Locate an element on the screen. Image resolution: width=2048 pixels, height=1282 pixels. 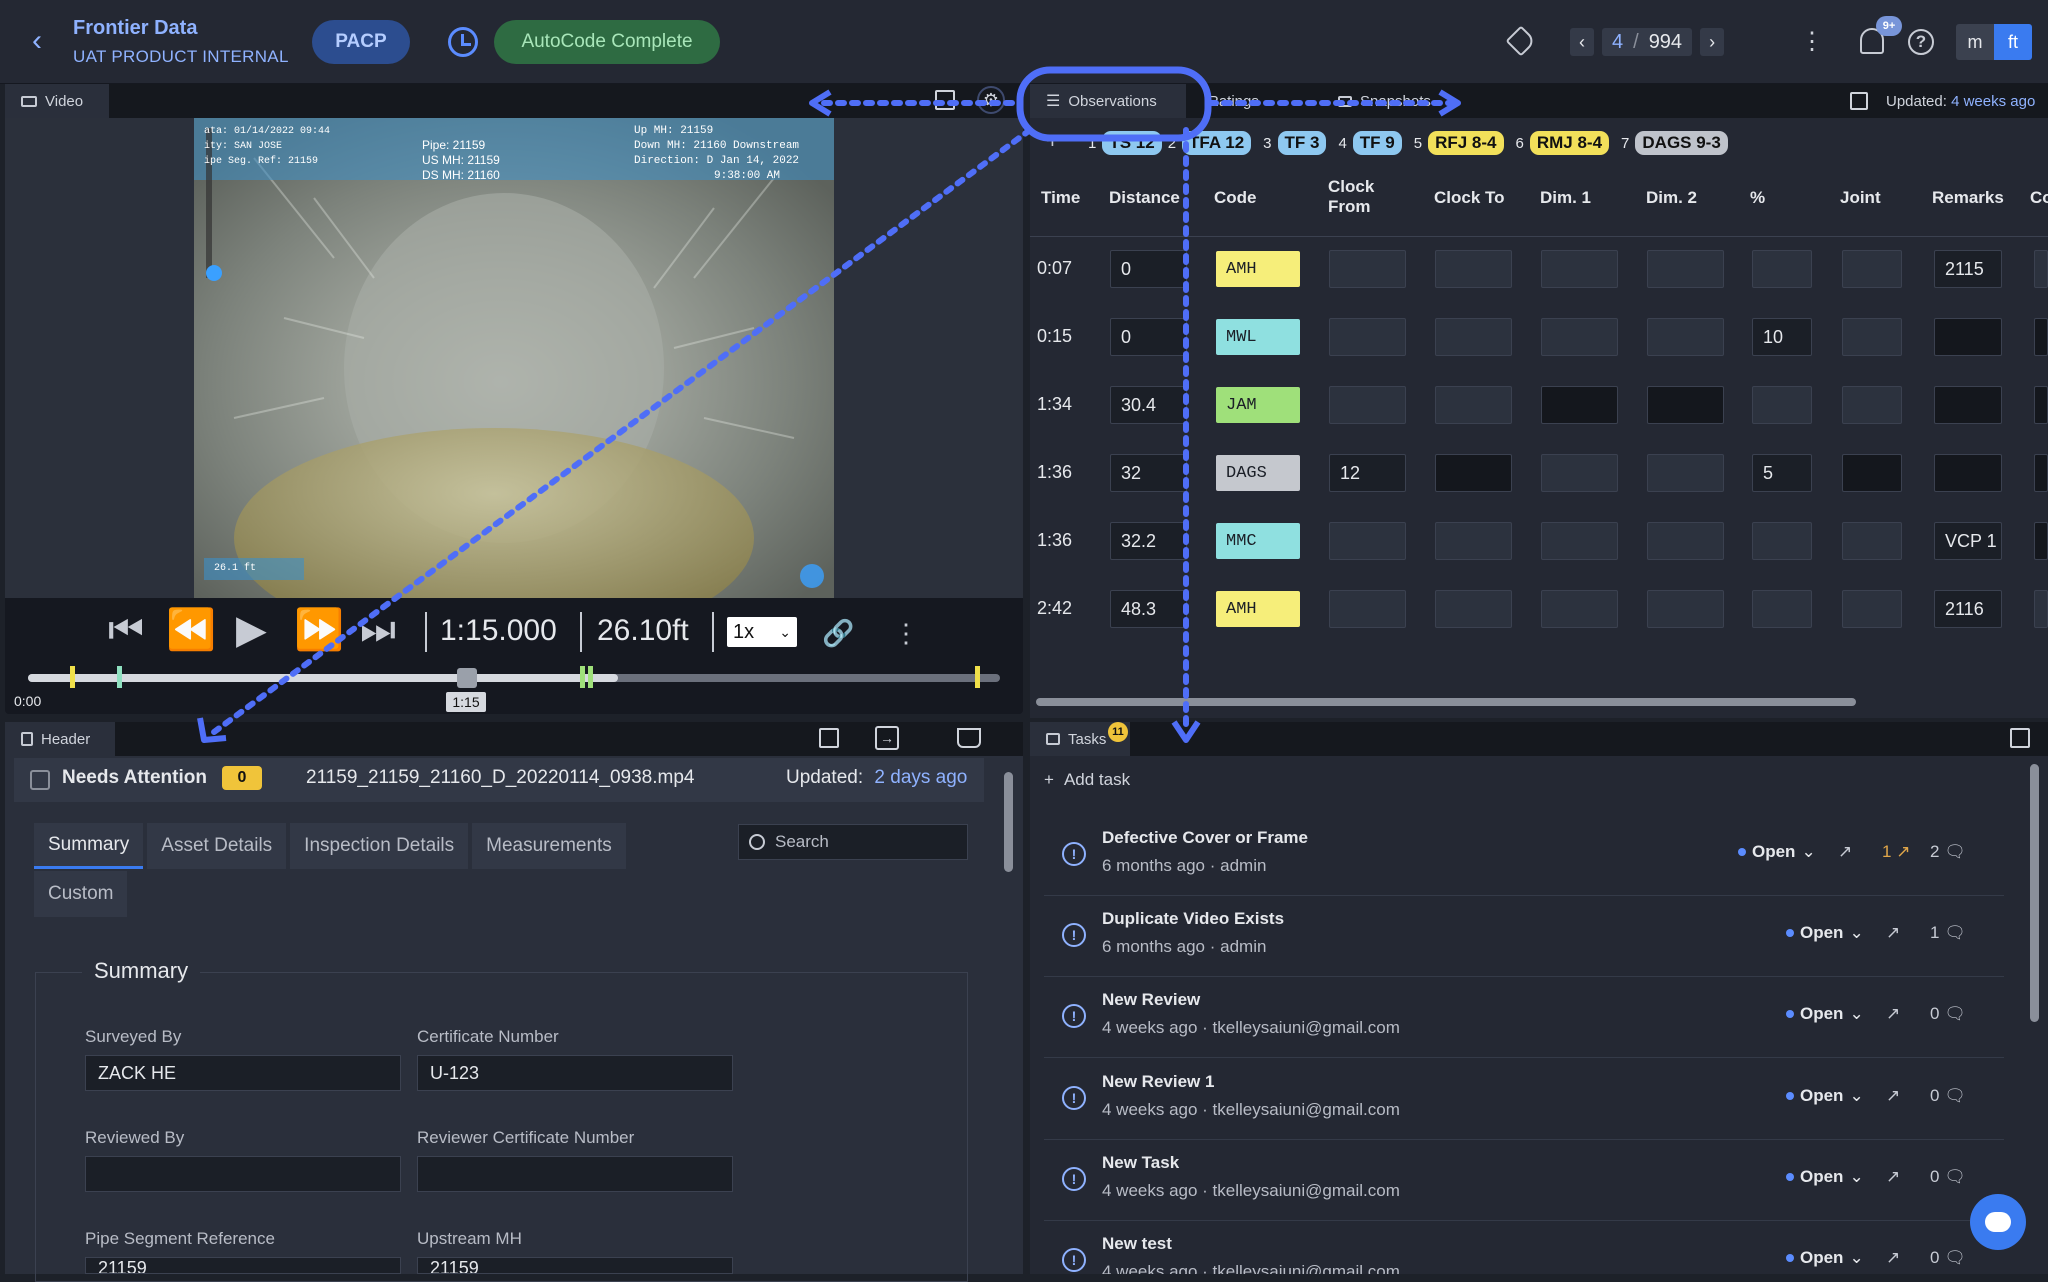
page-current: 4 is located at coordinates (1617, 42).